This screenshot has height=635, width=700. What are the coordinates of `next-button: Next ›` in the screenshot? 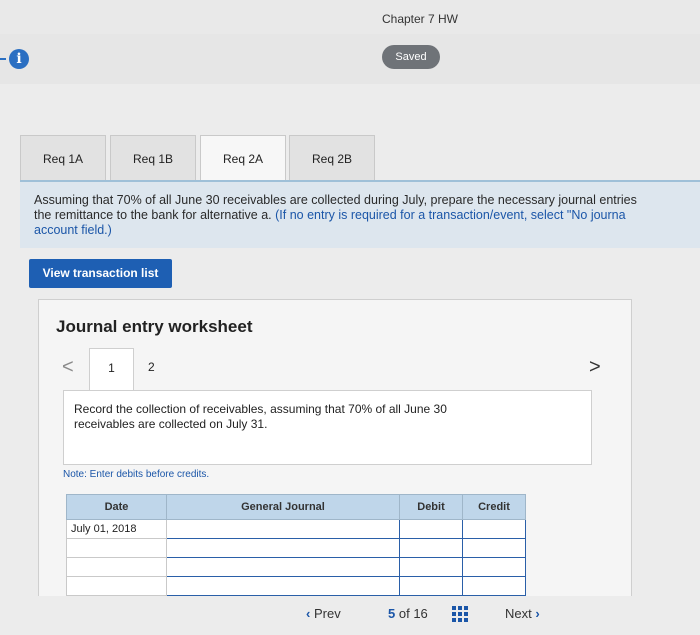 It's located at (522, 613).